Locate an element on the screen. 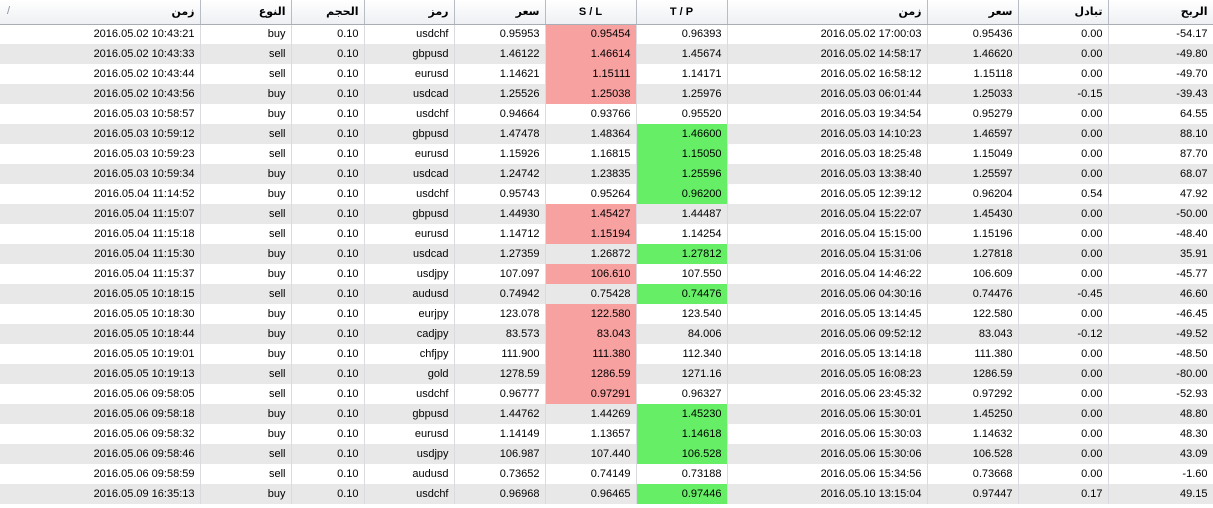 This screenshot has width=1213, height=508. column-header-open-time: / زمن is located at coordinates (100, 12).